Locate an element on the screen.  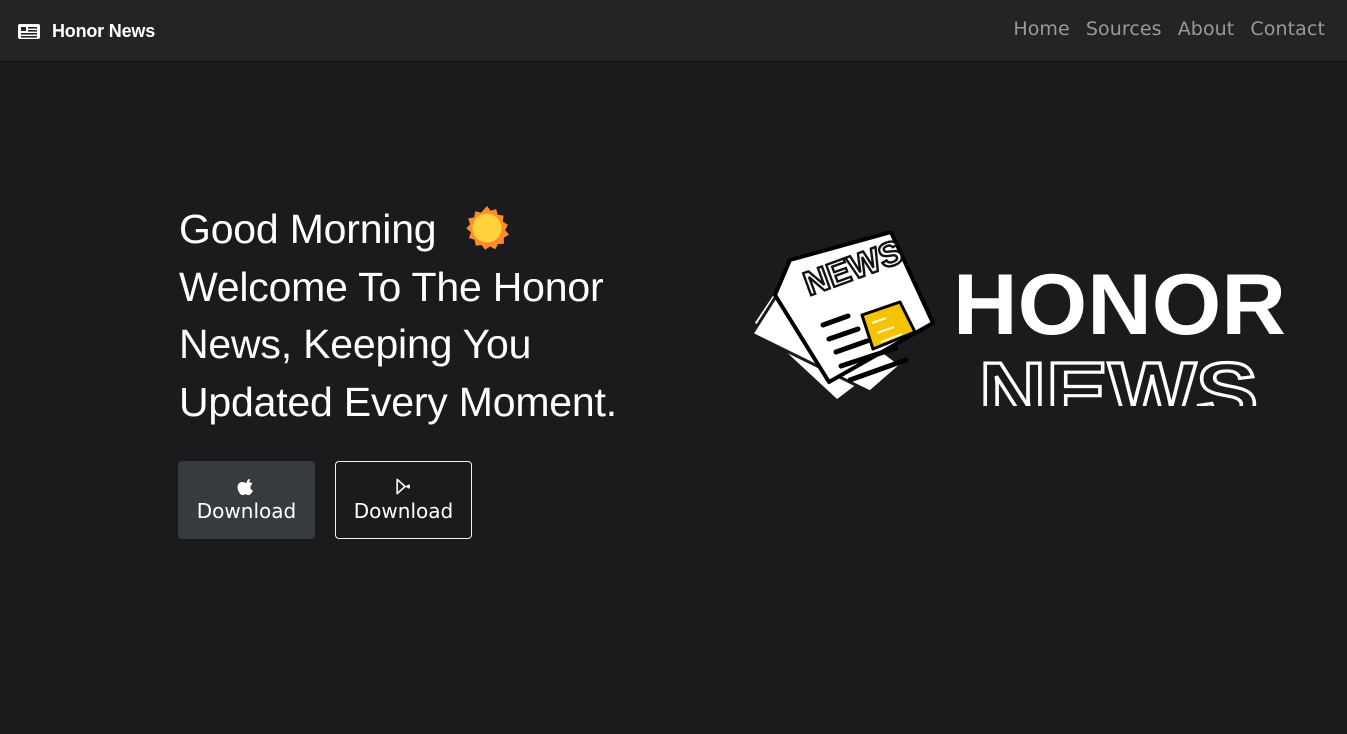
download-buttons: Download Download is located at coordinates (325, 500).